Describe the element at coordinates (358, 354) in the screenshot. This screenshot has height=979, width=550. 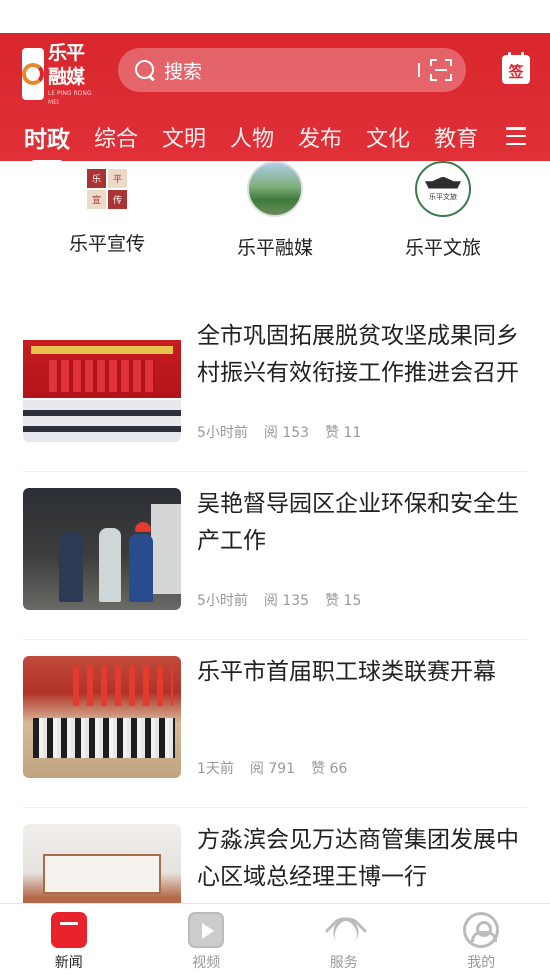
I see `news-title: 全市巩固拓展脱贫攻坚成果同乡村振兴有效衔接工作推进会召开` at that location.